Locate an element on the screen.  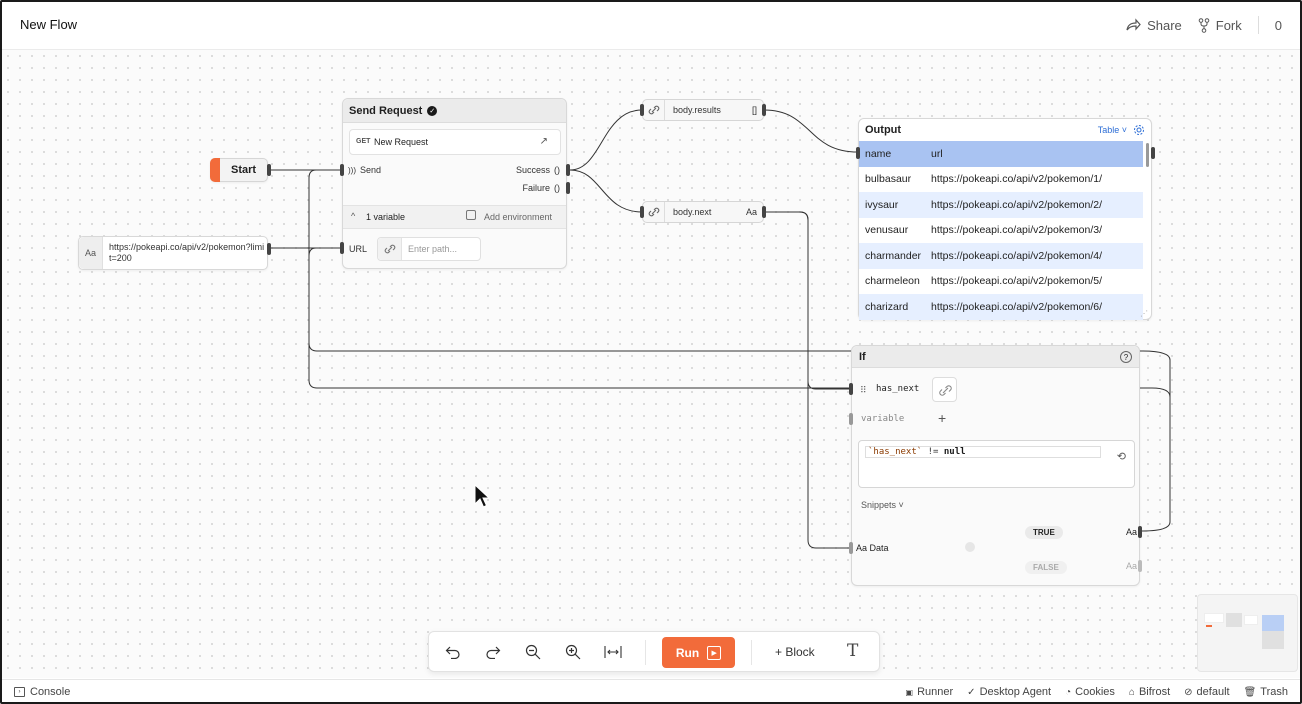
text-type-badge: Aa is located at coordinates (91, 253).